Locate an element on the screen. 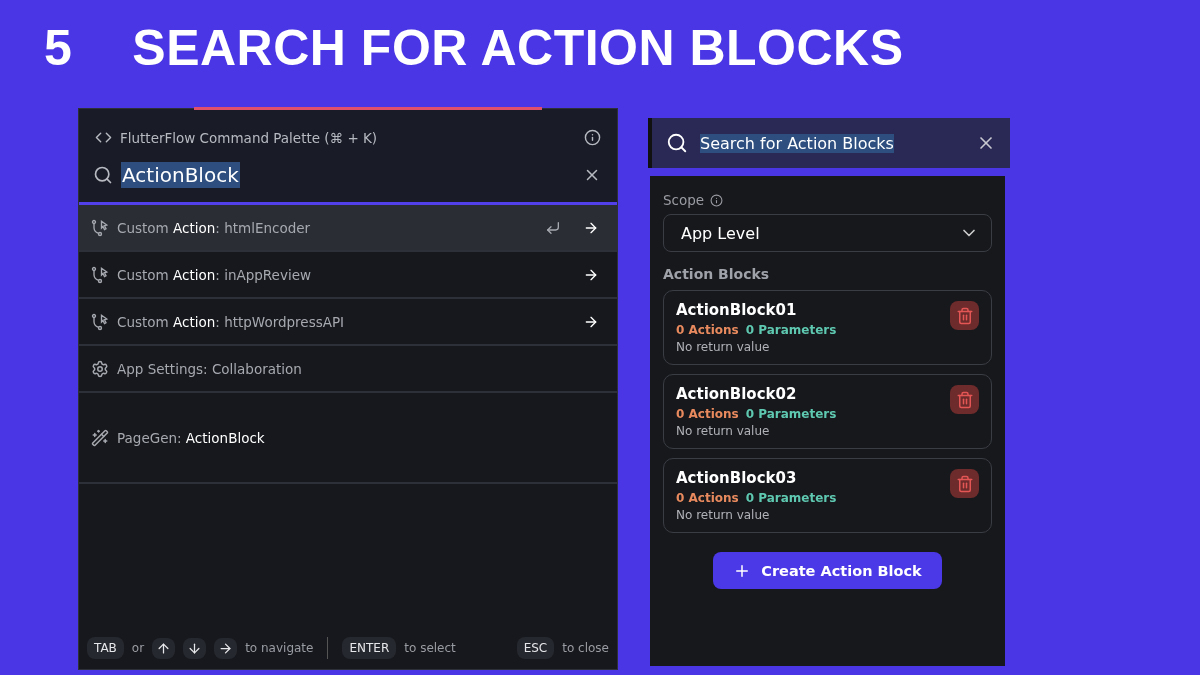 This screenshot has width=1200, height=675. action-block-card: ActionBlock03 0 Actions 0 Parameters No return value is located at coordinates (827, 495).